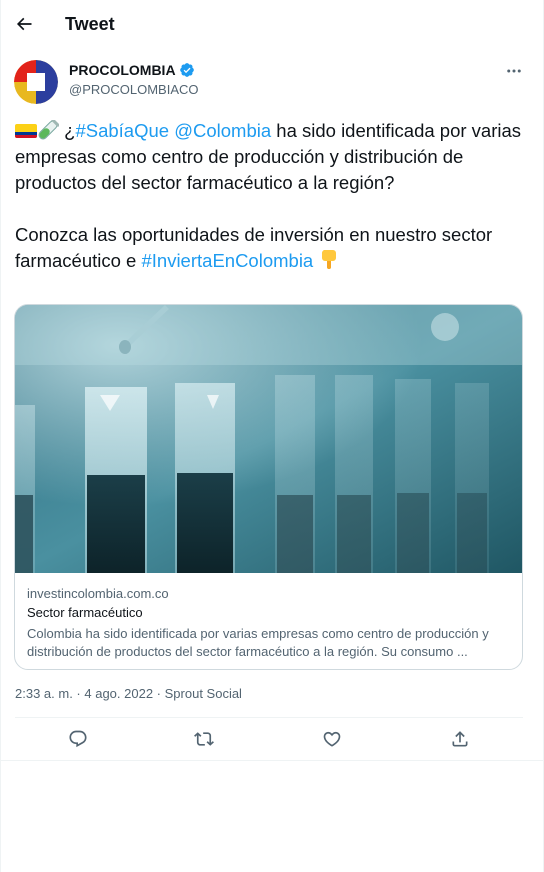  I want to click on avatar, so click(36, 82).